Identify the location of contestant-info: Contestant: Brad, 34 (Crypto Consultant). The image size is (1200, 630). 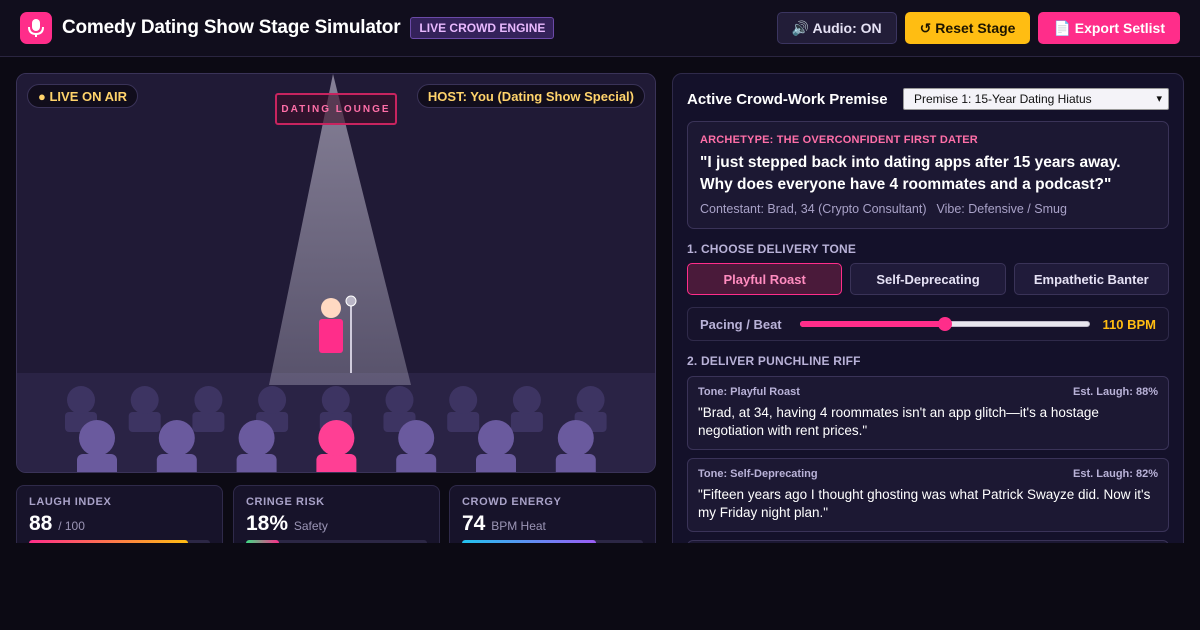
(813, 209).